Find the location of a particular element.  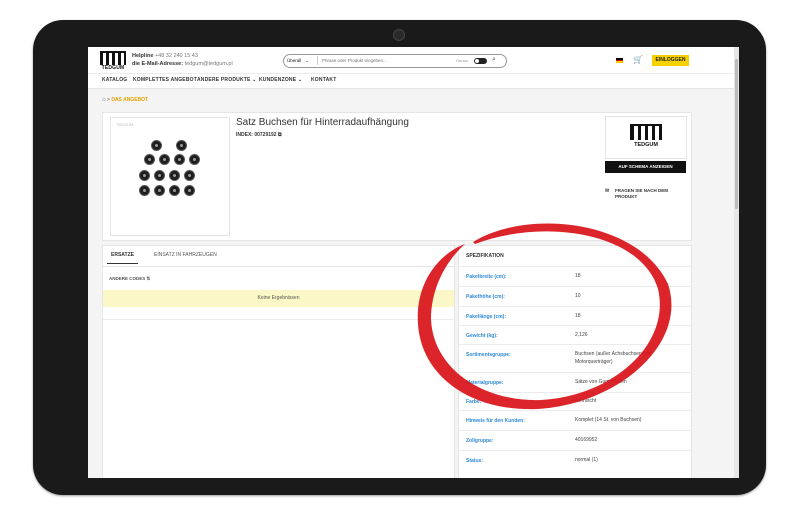

camera-icon is located at coordinates (399, 35).